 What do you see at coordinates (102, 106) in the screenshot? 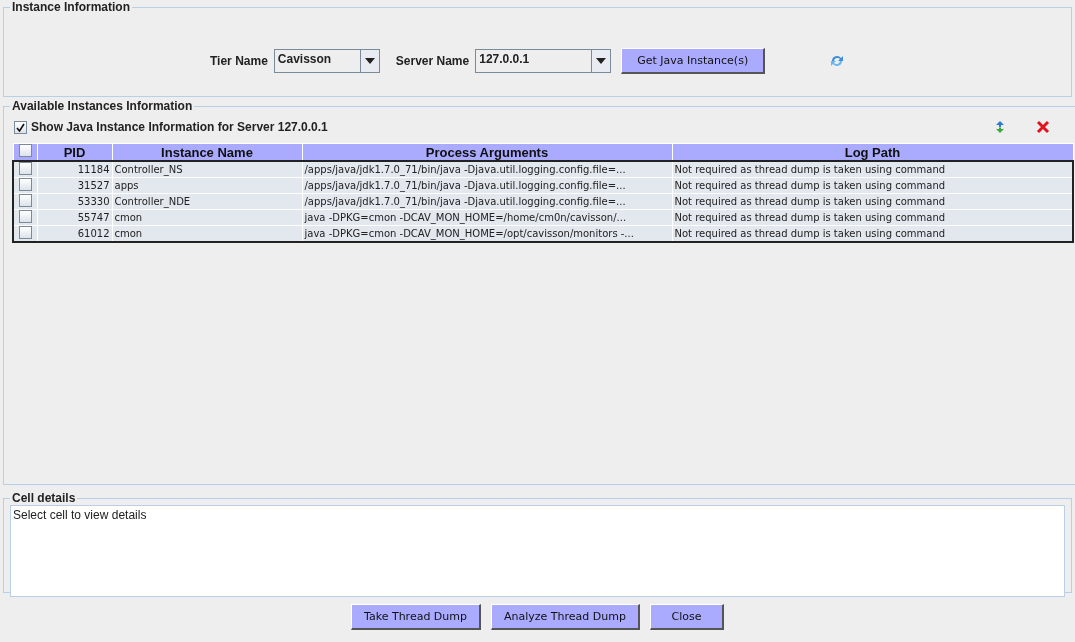
I see `section-title: Available Instances Information` at bounding box center [102, 106].